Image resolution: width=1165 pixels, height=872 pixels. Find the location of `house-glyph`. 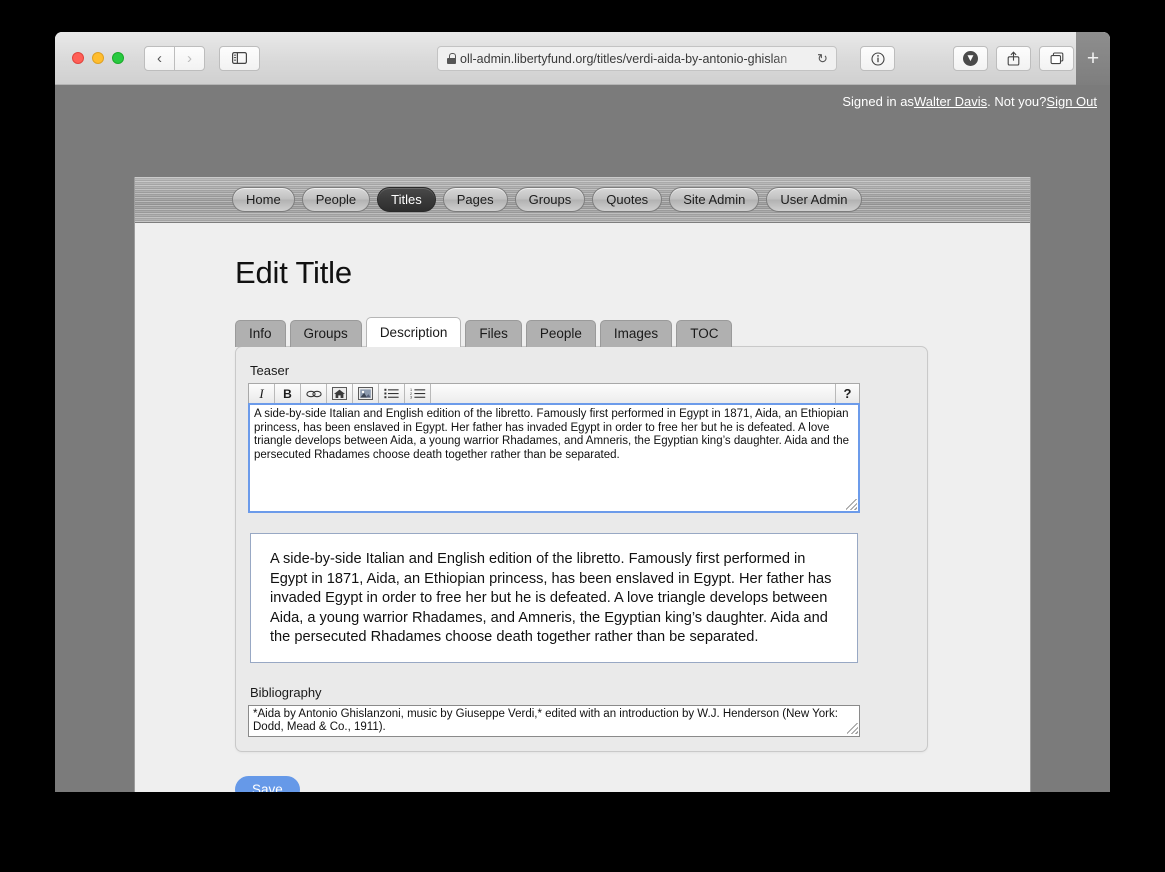

house-glyph is located at coordinates (339, 394).